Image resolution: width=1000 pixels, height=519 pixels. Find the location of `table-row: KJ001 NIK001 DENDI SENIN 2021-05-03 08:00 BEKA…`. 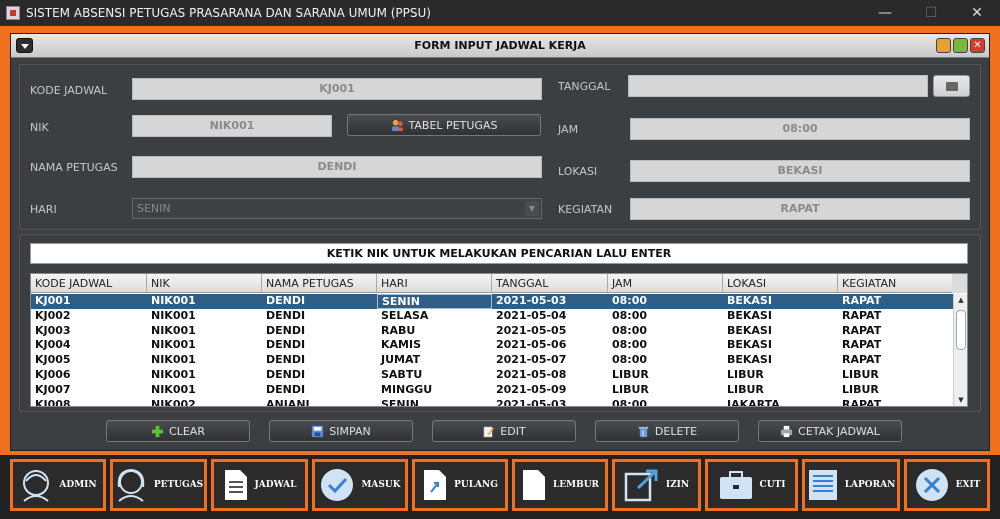

table-row: KJ001 NIK001 DENDI SENIN 2021-05-03 08:00 BEKA… is located at coordinates (492, 301).